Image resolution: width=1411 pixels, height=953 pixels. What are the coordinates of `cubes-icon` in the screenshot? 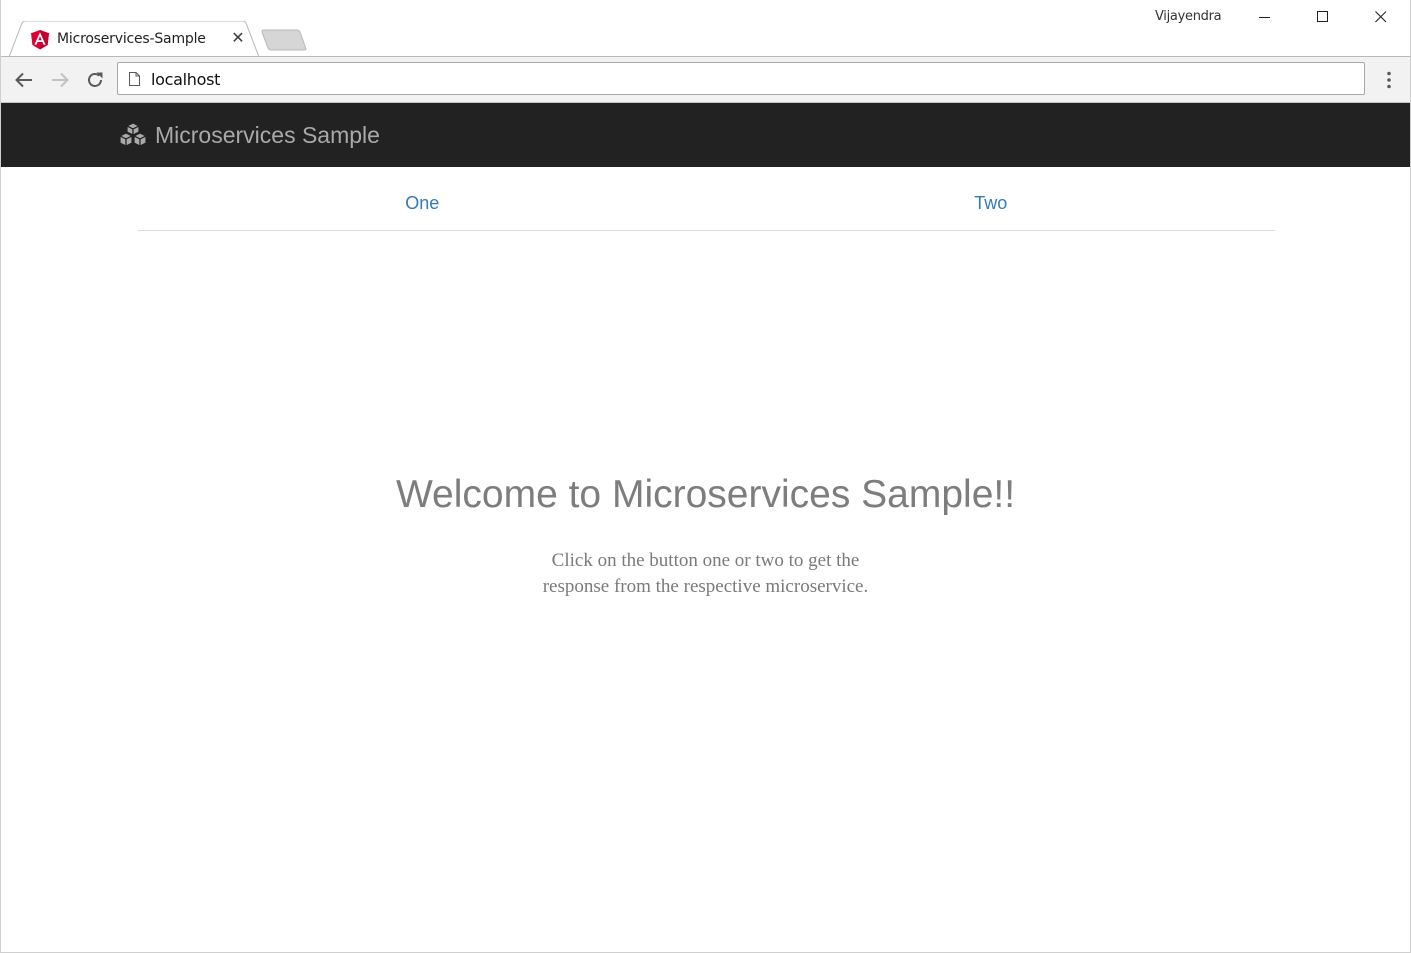 It's located at (133, 134).